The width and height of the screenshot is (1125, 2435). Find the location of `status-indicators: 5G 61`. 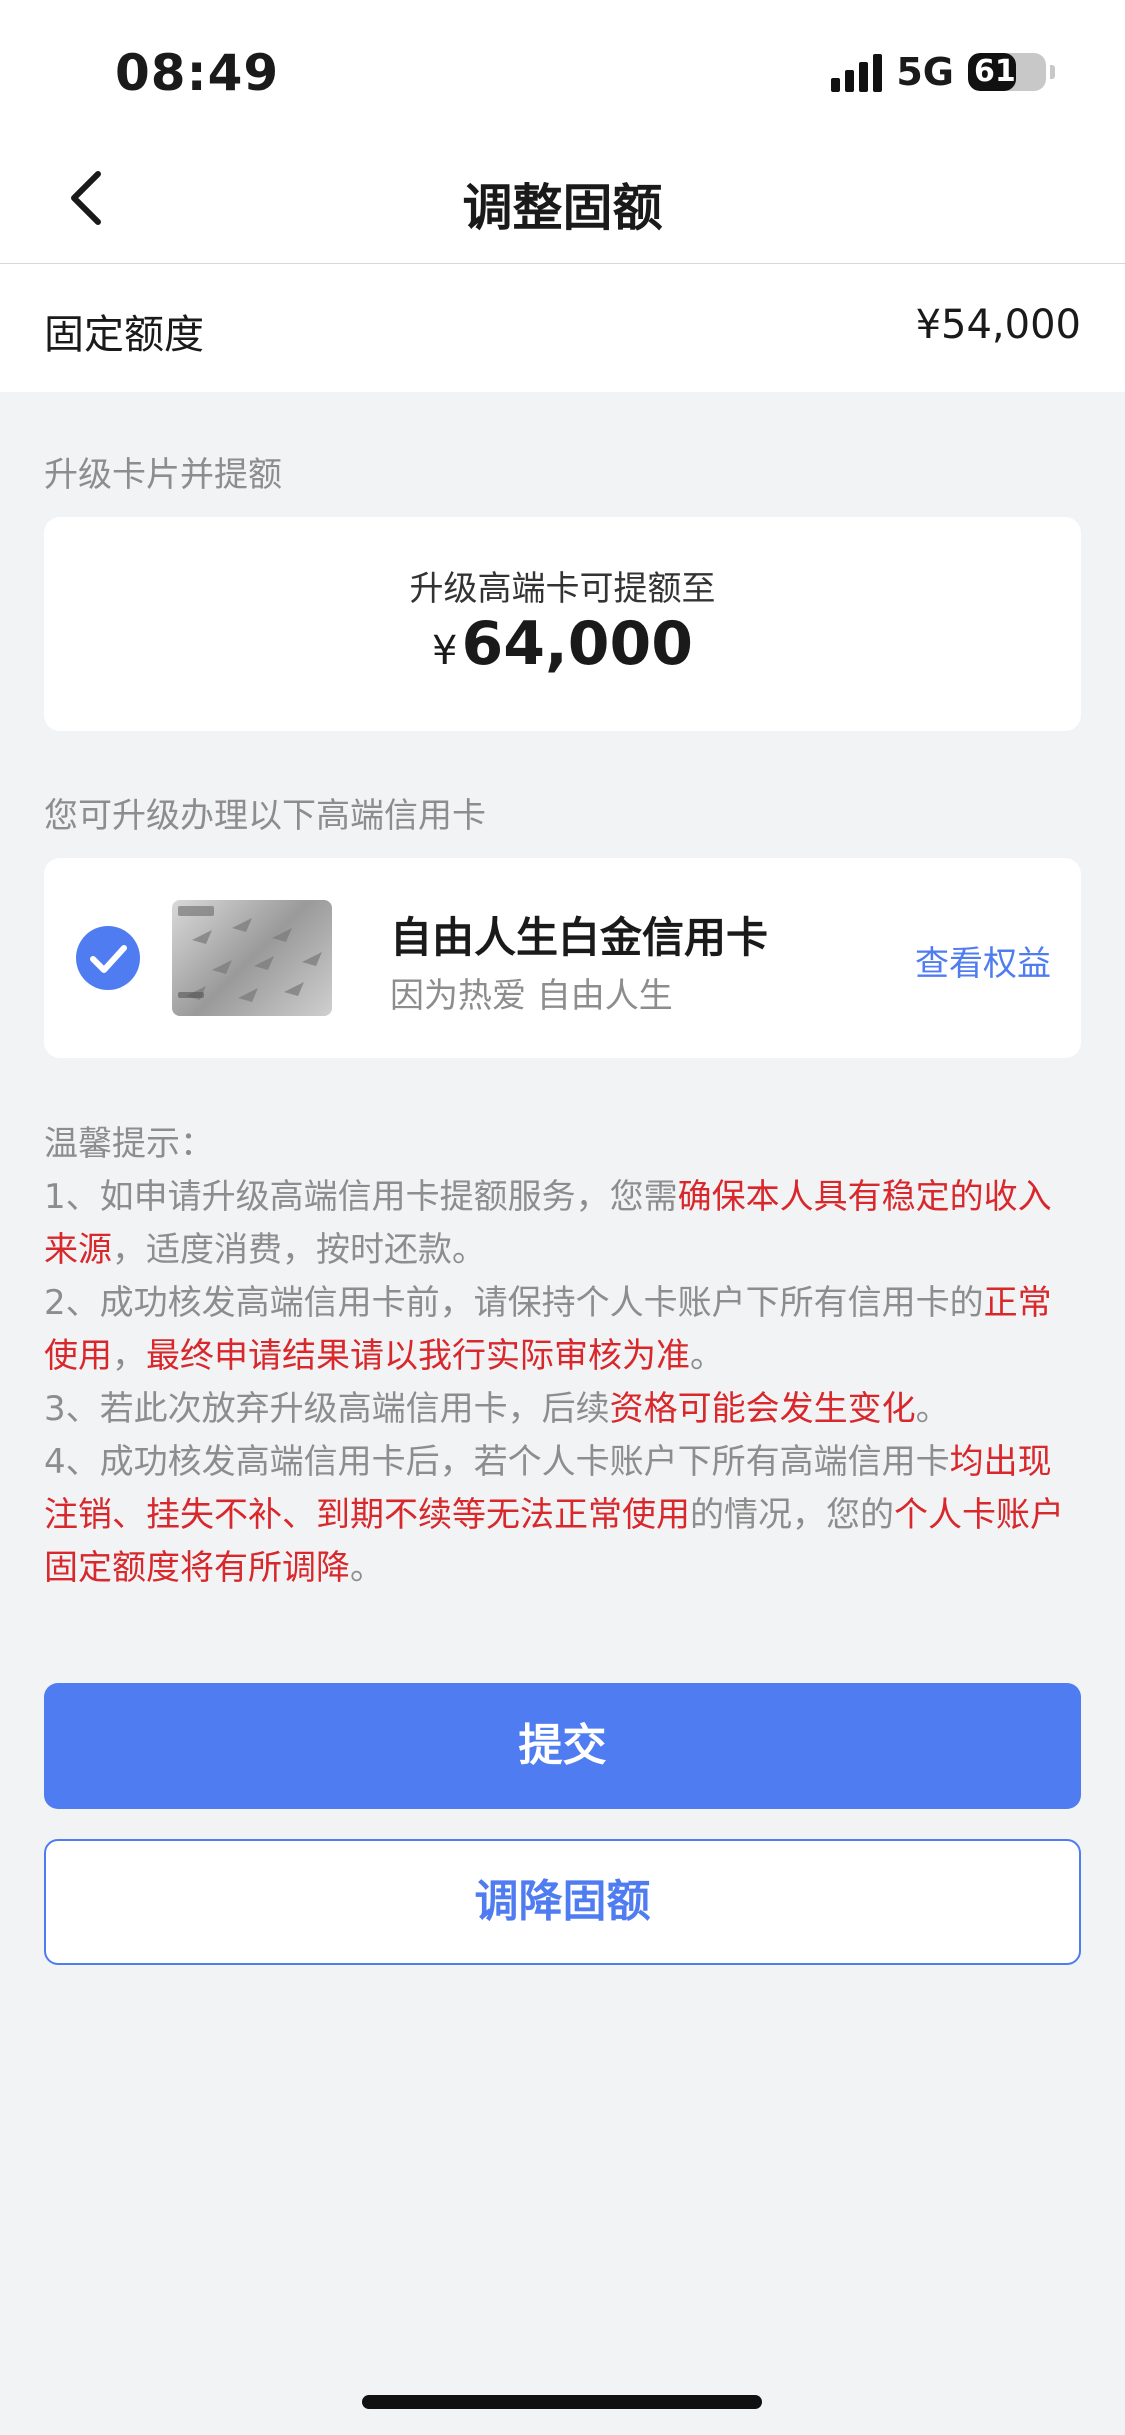

status-indicators: 5G 61 is located at coordinates (943, 72).